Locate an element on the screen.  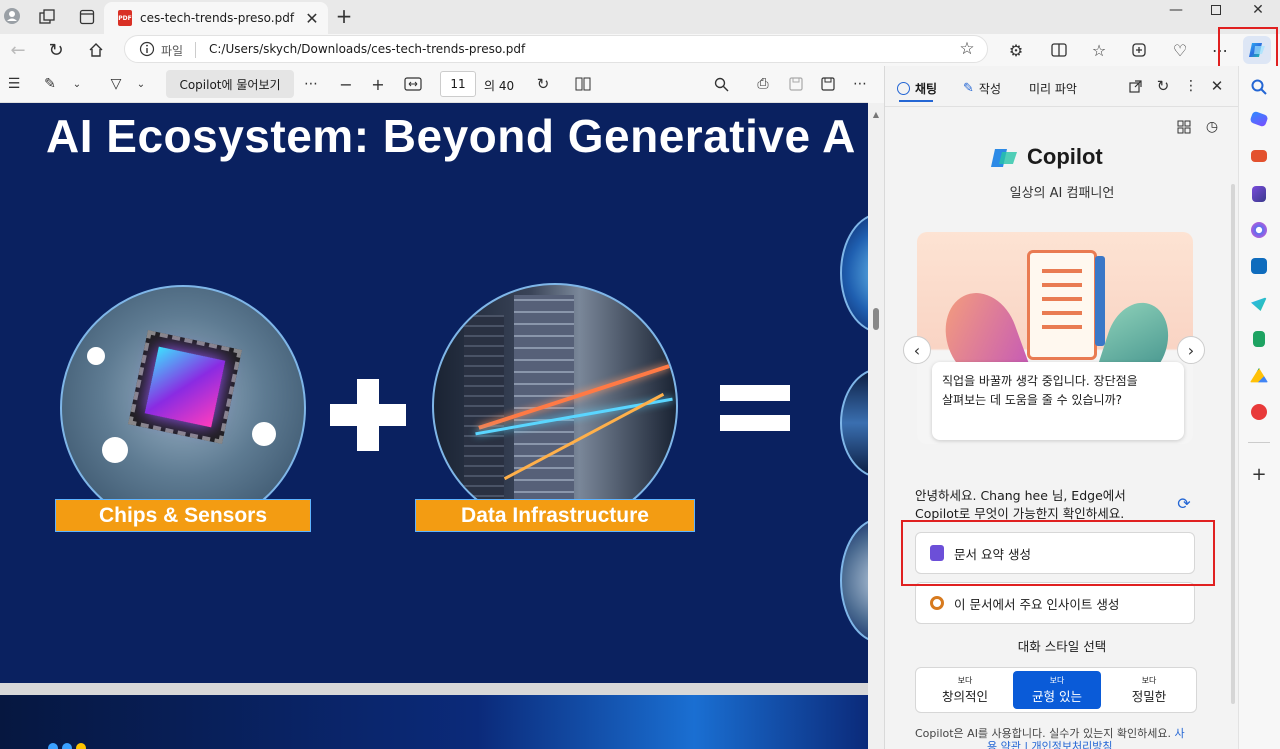
tab-strip: PDF ces-tech-trends-preso.pdf ✕ + — ✕ is located at coordinates (640, 17).